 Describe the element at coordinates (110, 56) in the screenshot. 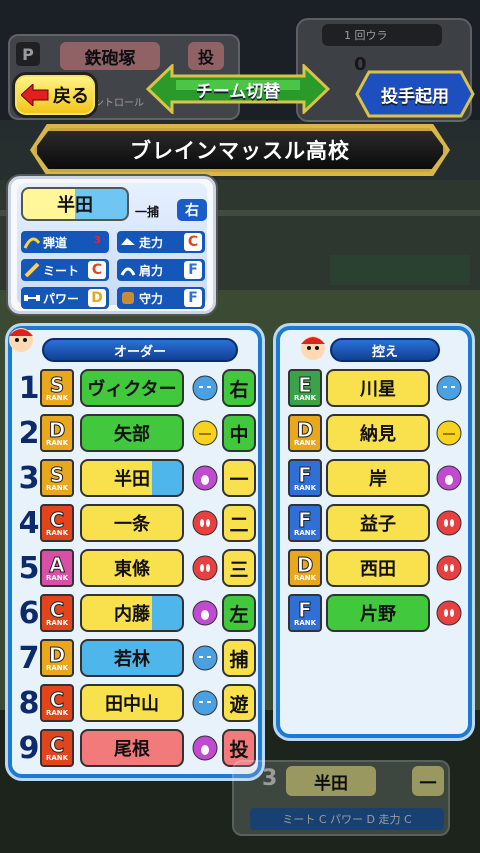

I see `pitcher-name: 鉄砲塚` at that location.